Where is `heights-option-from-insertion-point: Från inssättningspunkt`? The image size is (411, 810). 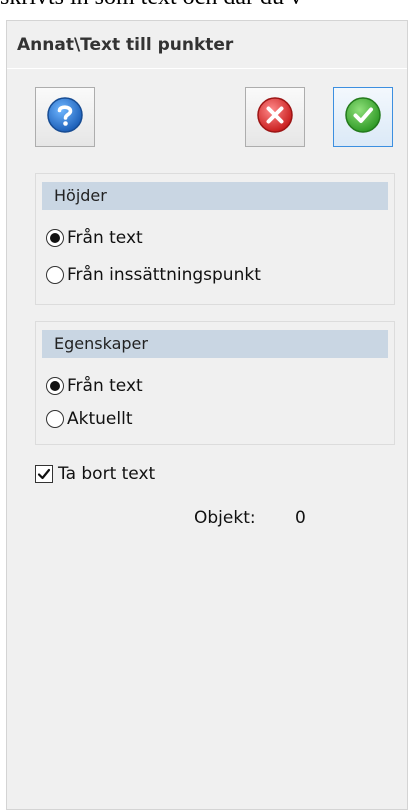 heights-option-from-insertion-point: Från inssättningspunkt is located at coordinates (153, 275).